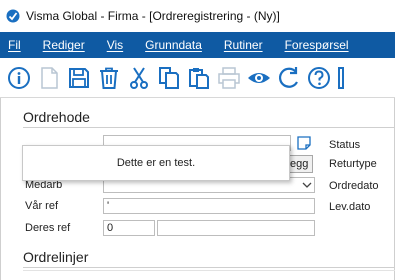 This screenshot has width=395, height=280. I want to click on paste-icon, so click(199, 78).